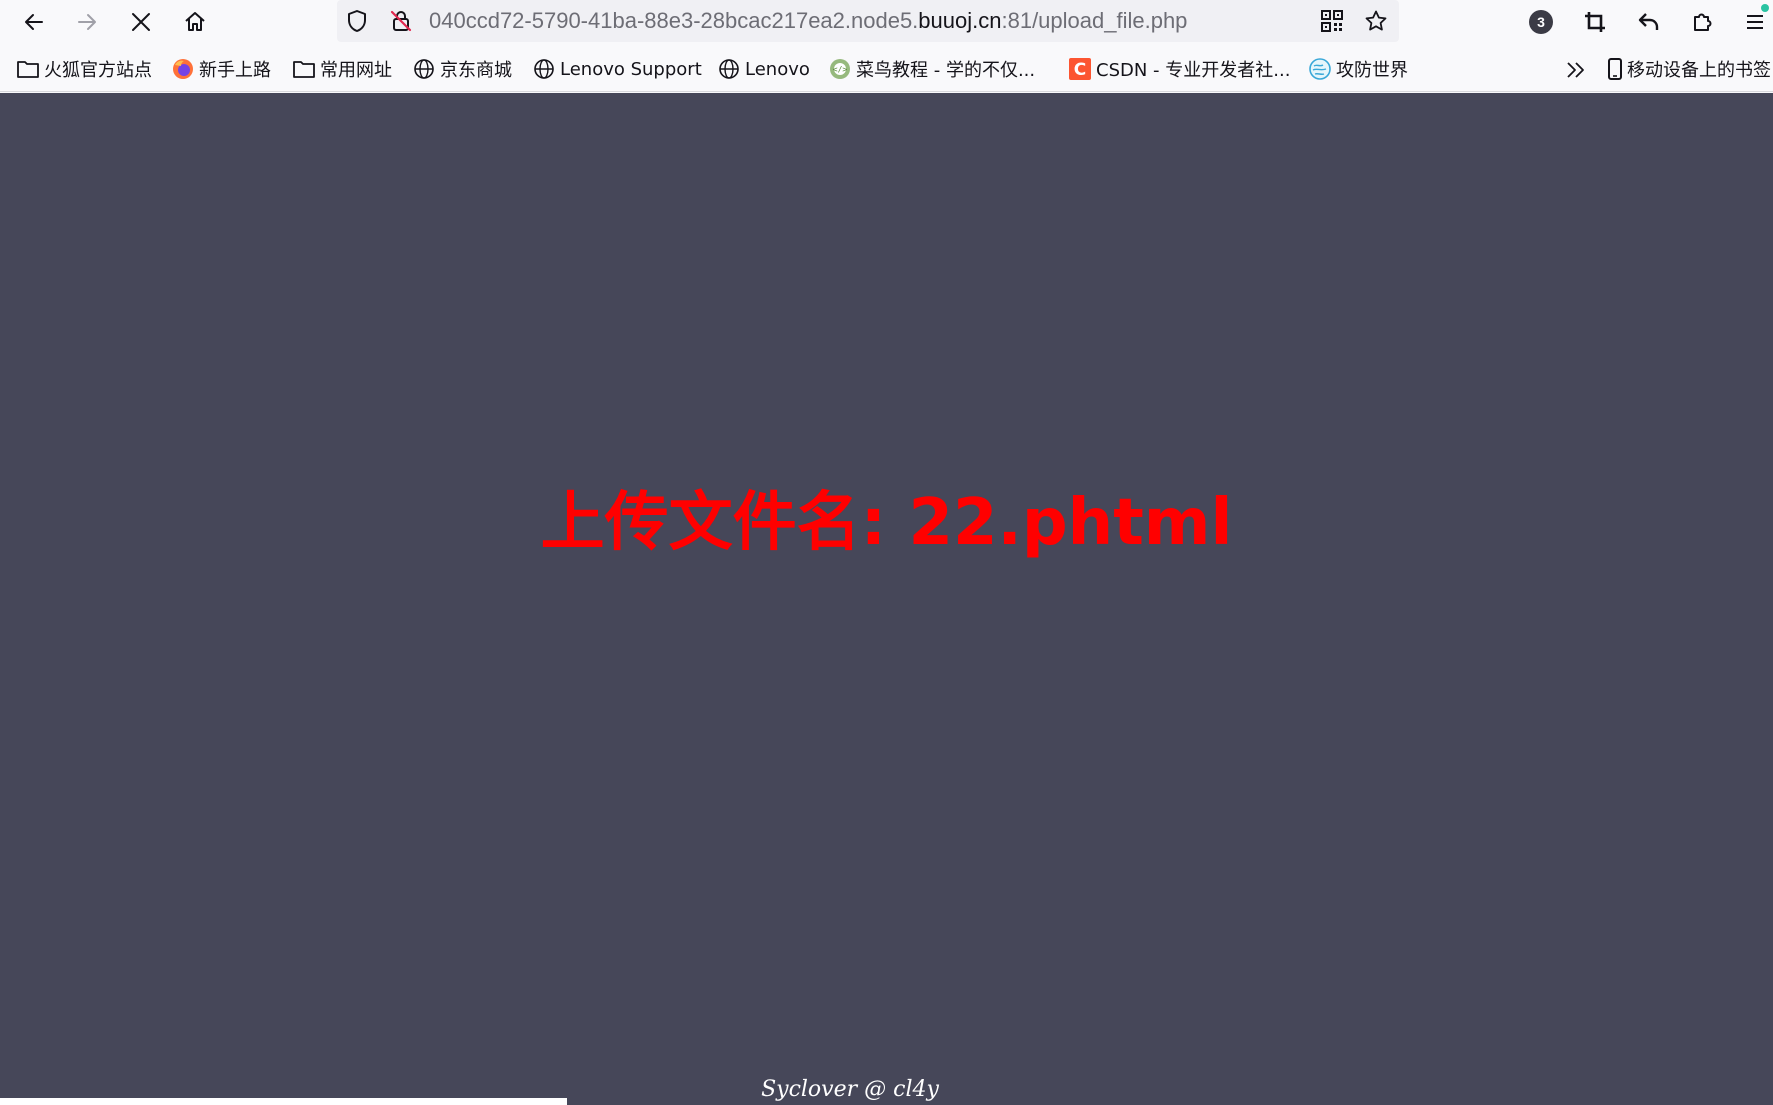 This screenshot has height=1105, width=1773. I want to click on status-bar-strip, so click(283, 1101).